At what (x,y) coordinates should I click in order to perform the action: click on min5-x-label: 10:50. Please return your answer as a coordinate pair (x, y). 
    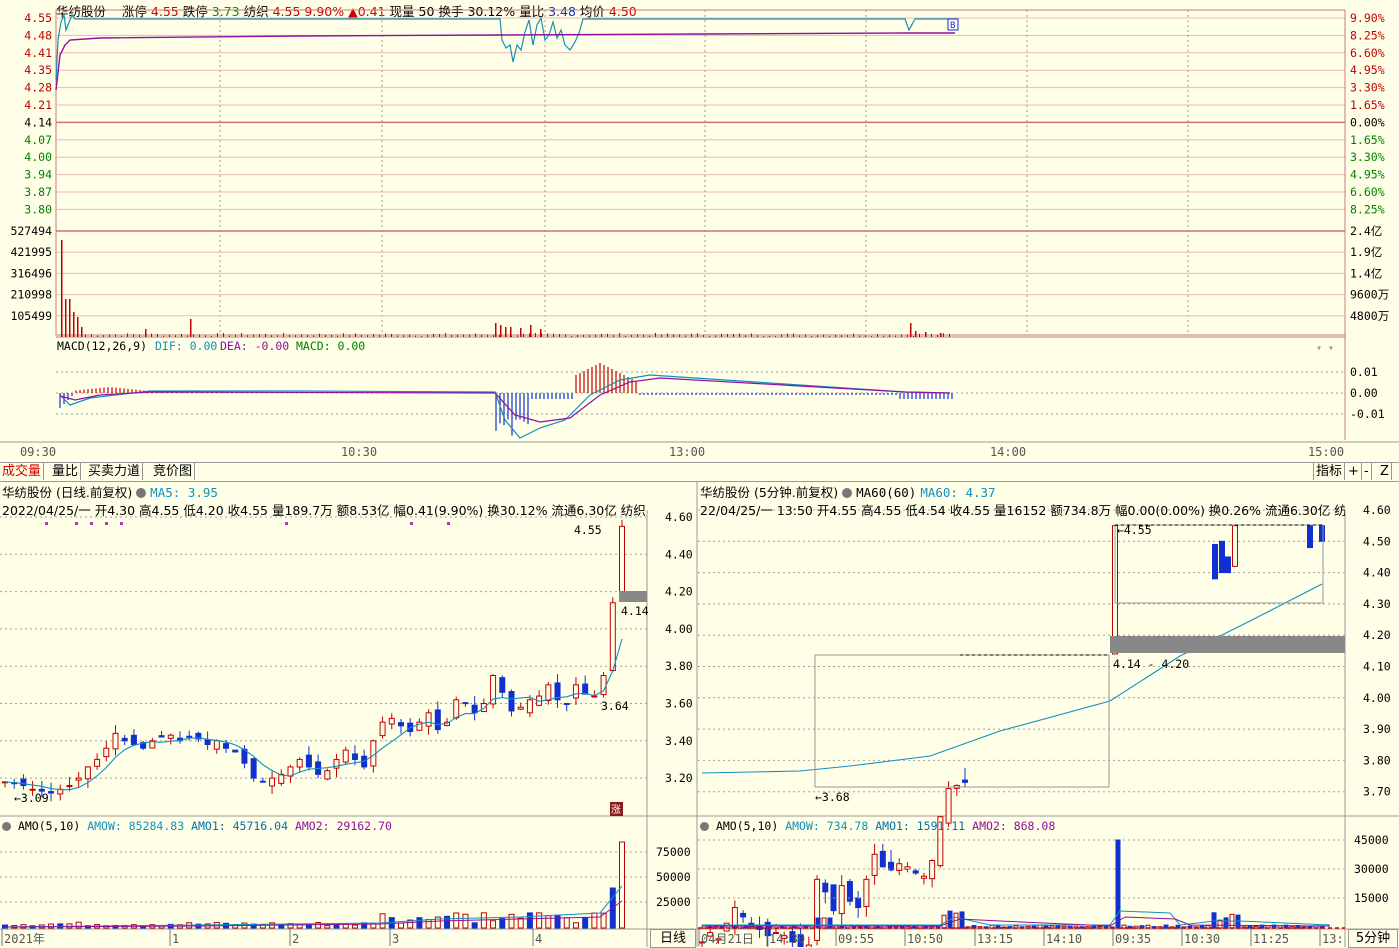
    Looking at the image, I should click on (925, 939).